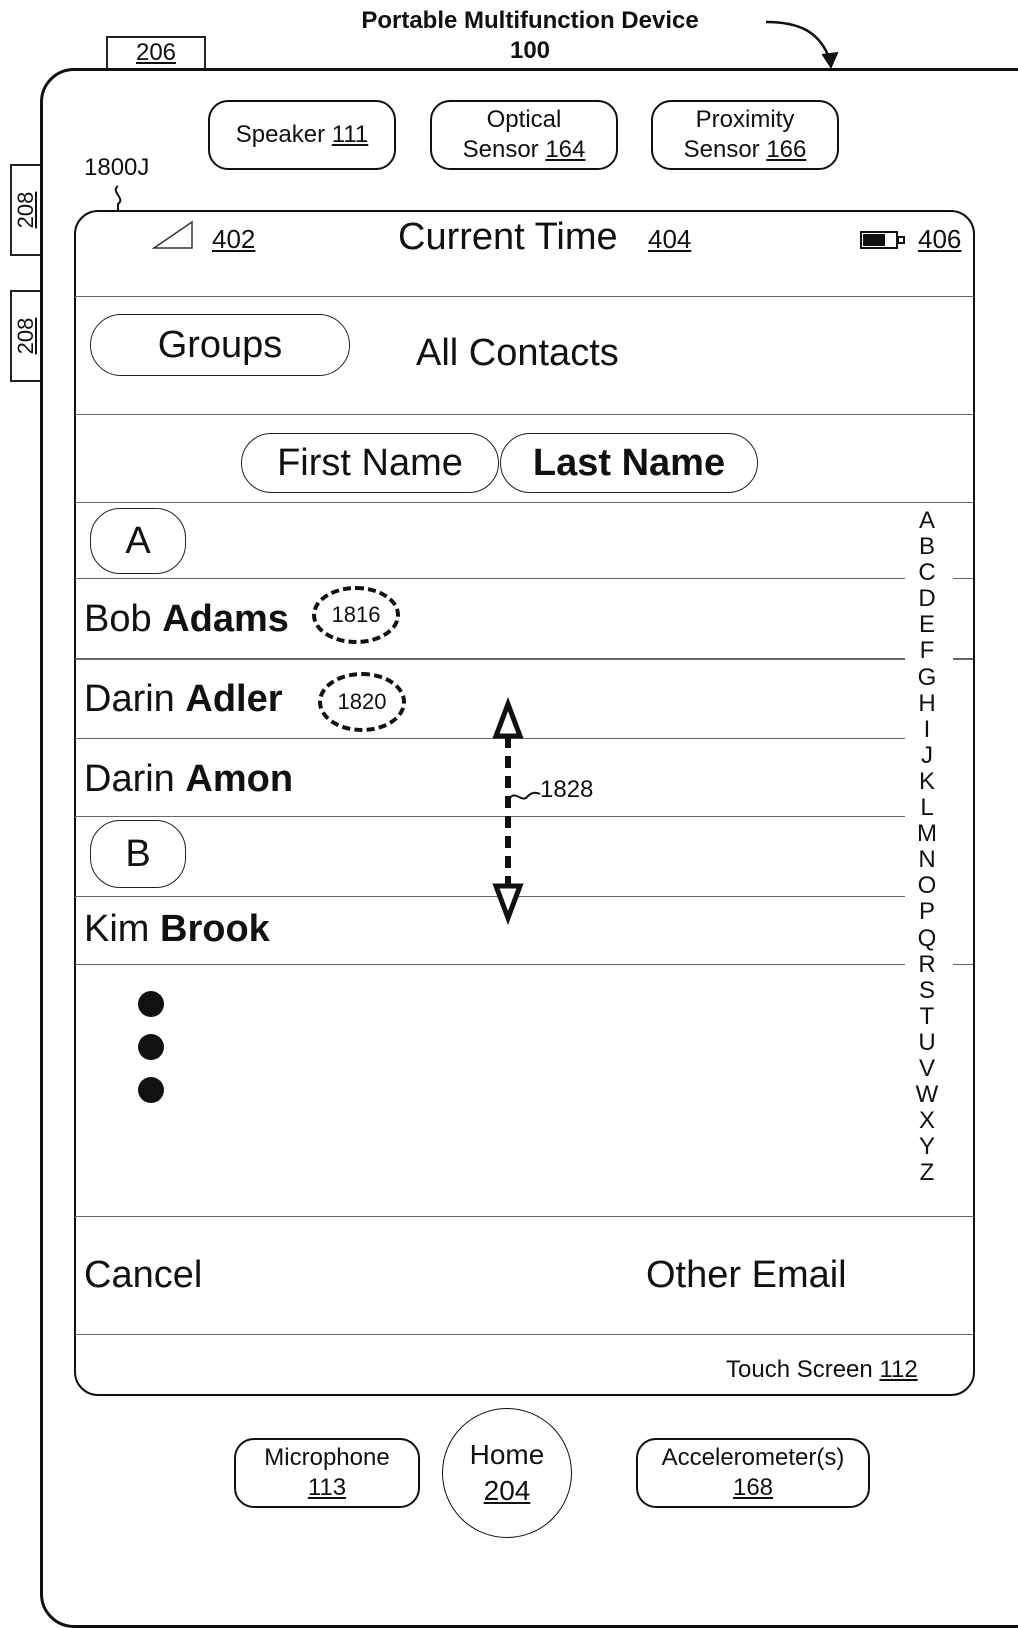  Describe the element at coordinates (280, 134) in the screenshot. I see `speaker-label: Speaker` at that location.